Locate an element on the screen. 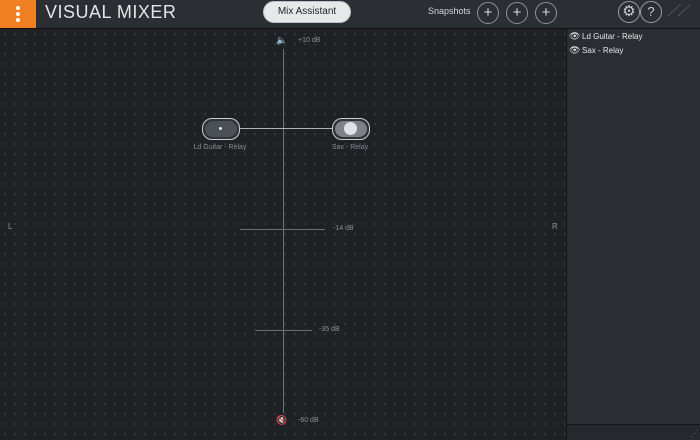 Image resolution: width=700 pixels, height=440 pixels. track-node-ld-guitar is located at coordinates (221, 129).